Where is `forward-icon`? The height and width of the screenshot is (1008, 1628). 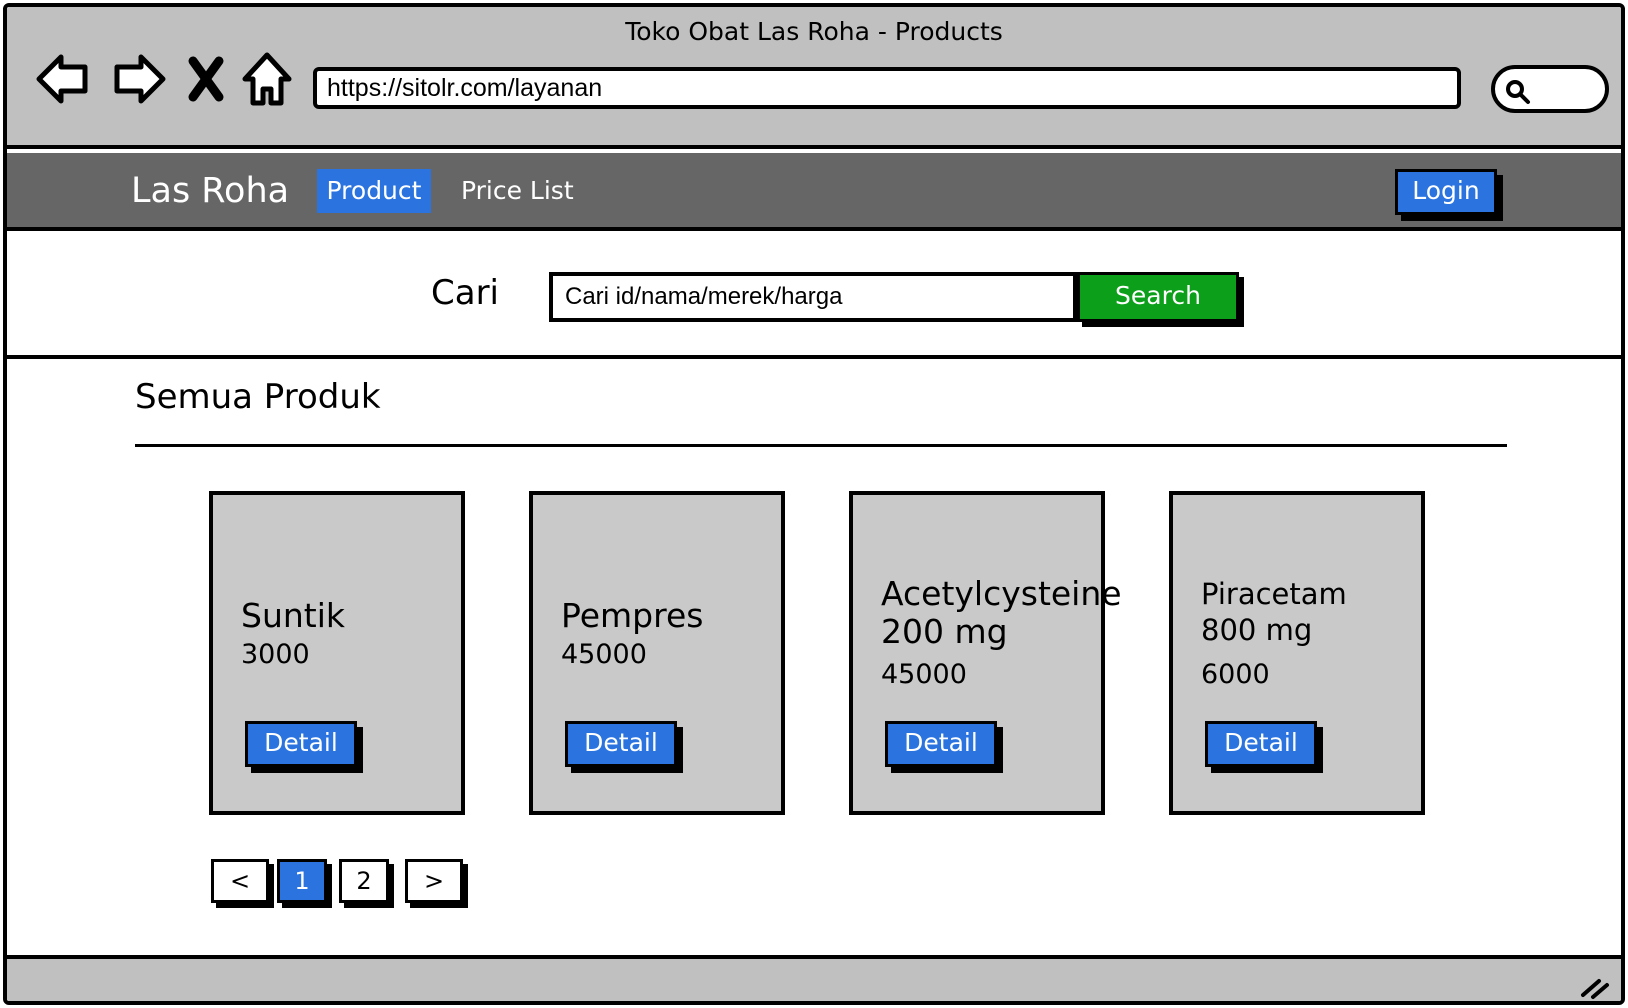 forward-icon is located at coordinates (137, 79).